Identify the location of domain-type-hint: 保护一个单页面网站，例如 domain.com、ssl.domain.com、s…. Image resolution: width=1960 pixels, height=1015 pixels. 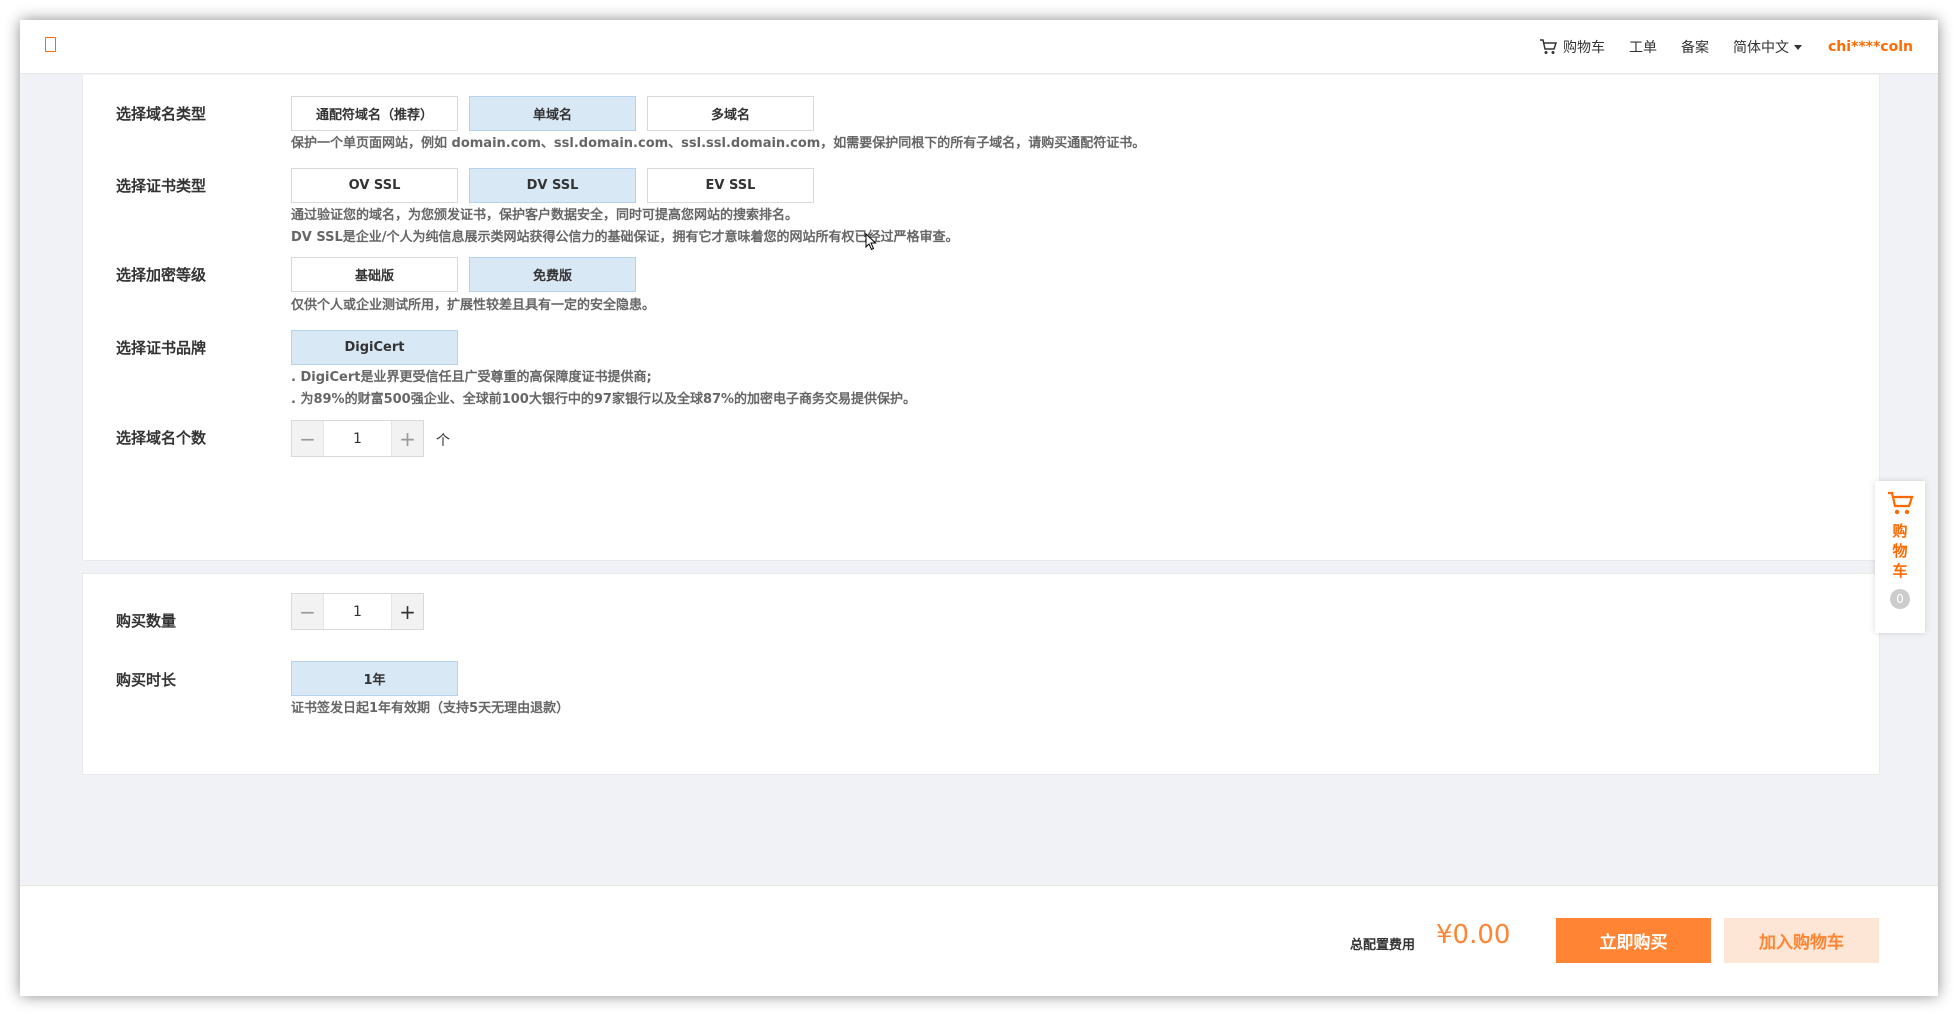
(718, 143).